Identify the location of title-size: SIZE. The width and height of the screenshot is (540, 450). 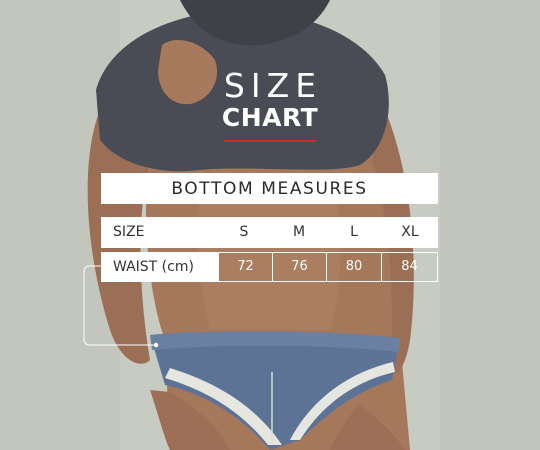
(273, 85).